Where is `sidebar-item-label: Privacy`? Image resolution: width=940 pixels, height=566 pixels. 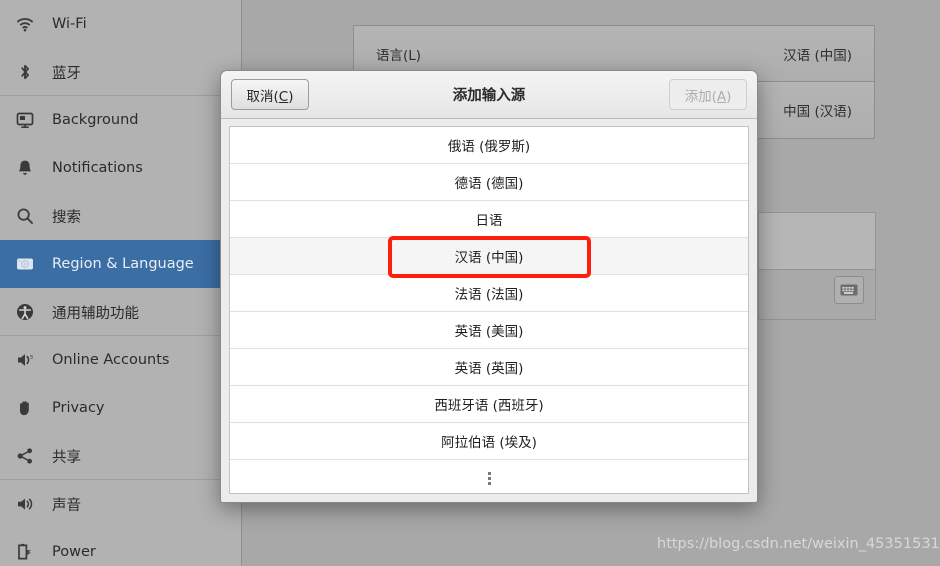 sidebar-item-label: Privacy is located at coordinates (78, 408).